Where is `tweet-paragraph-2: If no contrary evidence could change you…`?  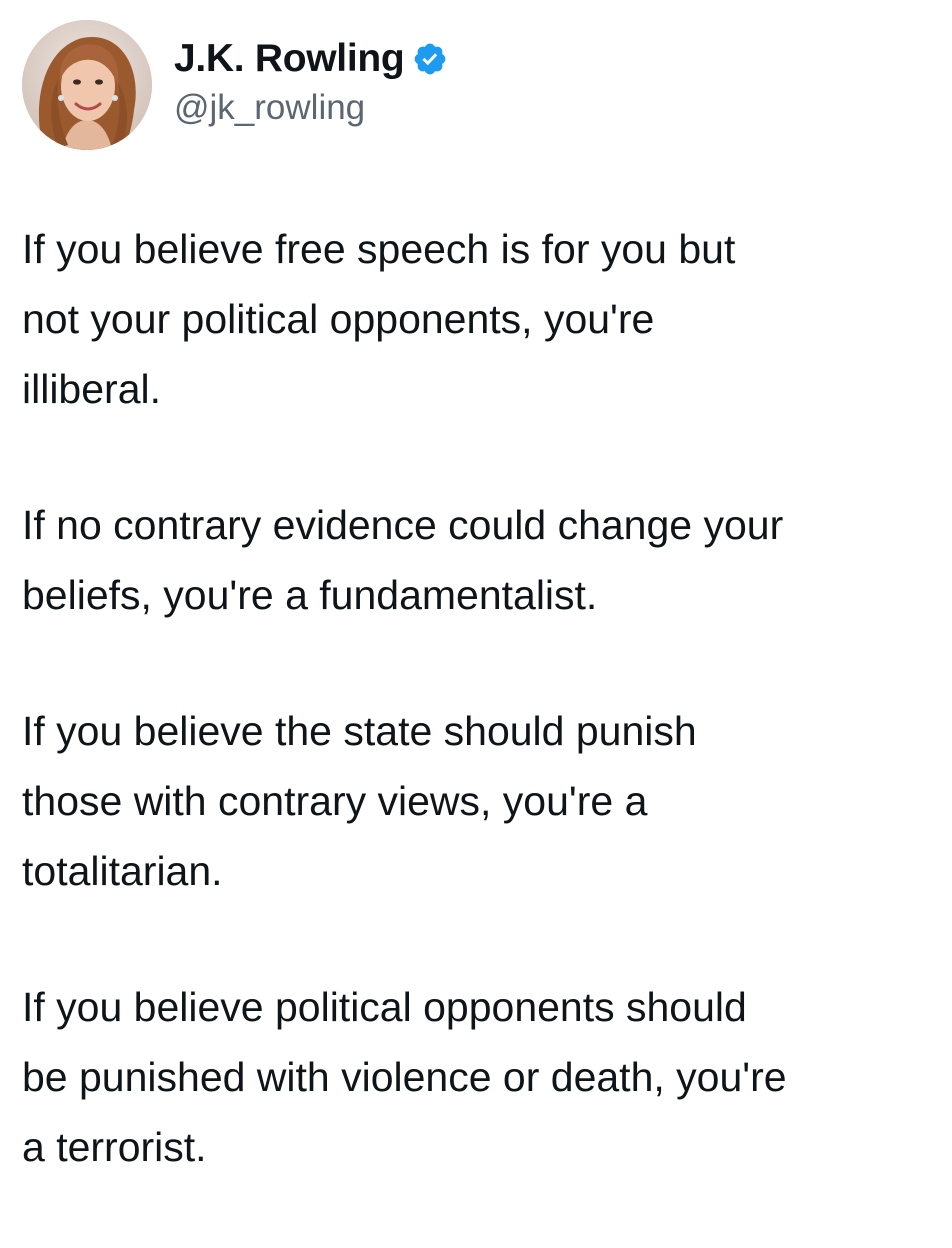 tweet-paragraph-2: If no contrary evidence could change you… is located at coordinates (403, 560).